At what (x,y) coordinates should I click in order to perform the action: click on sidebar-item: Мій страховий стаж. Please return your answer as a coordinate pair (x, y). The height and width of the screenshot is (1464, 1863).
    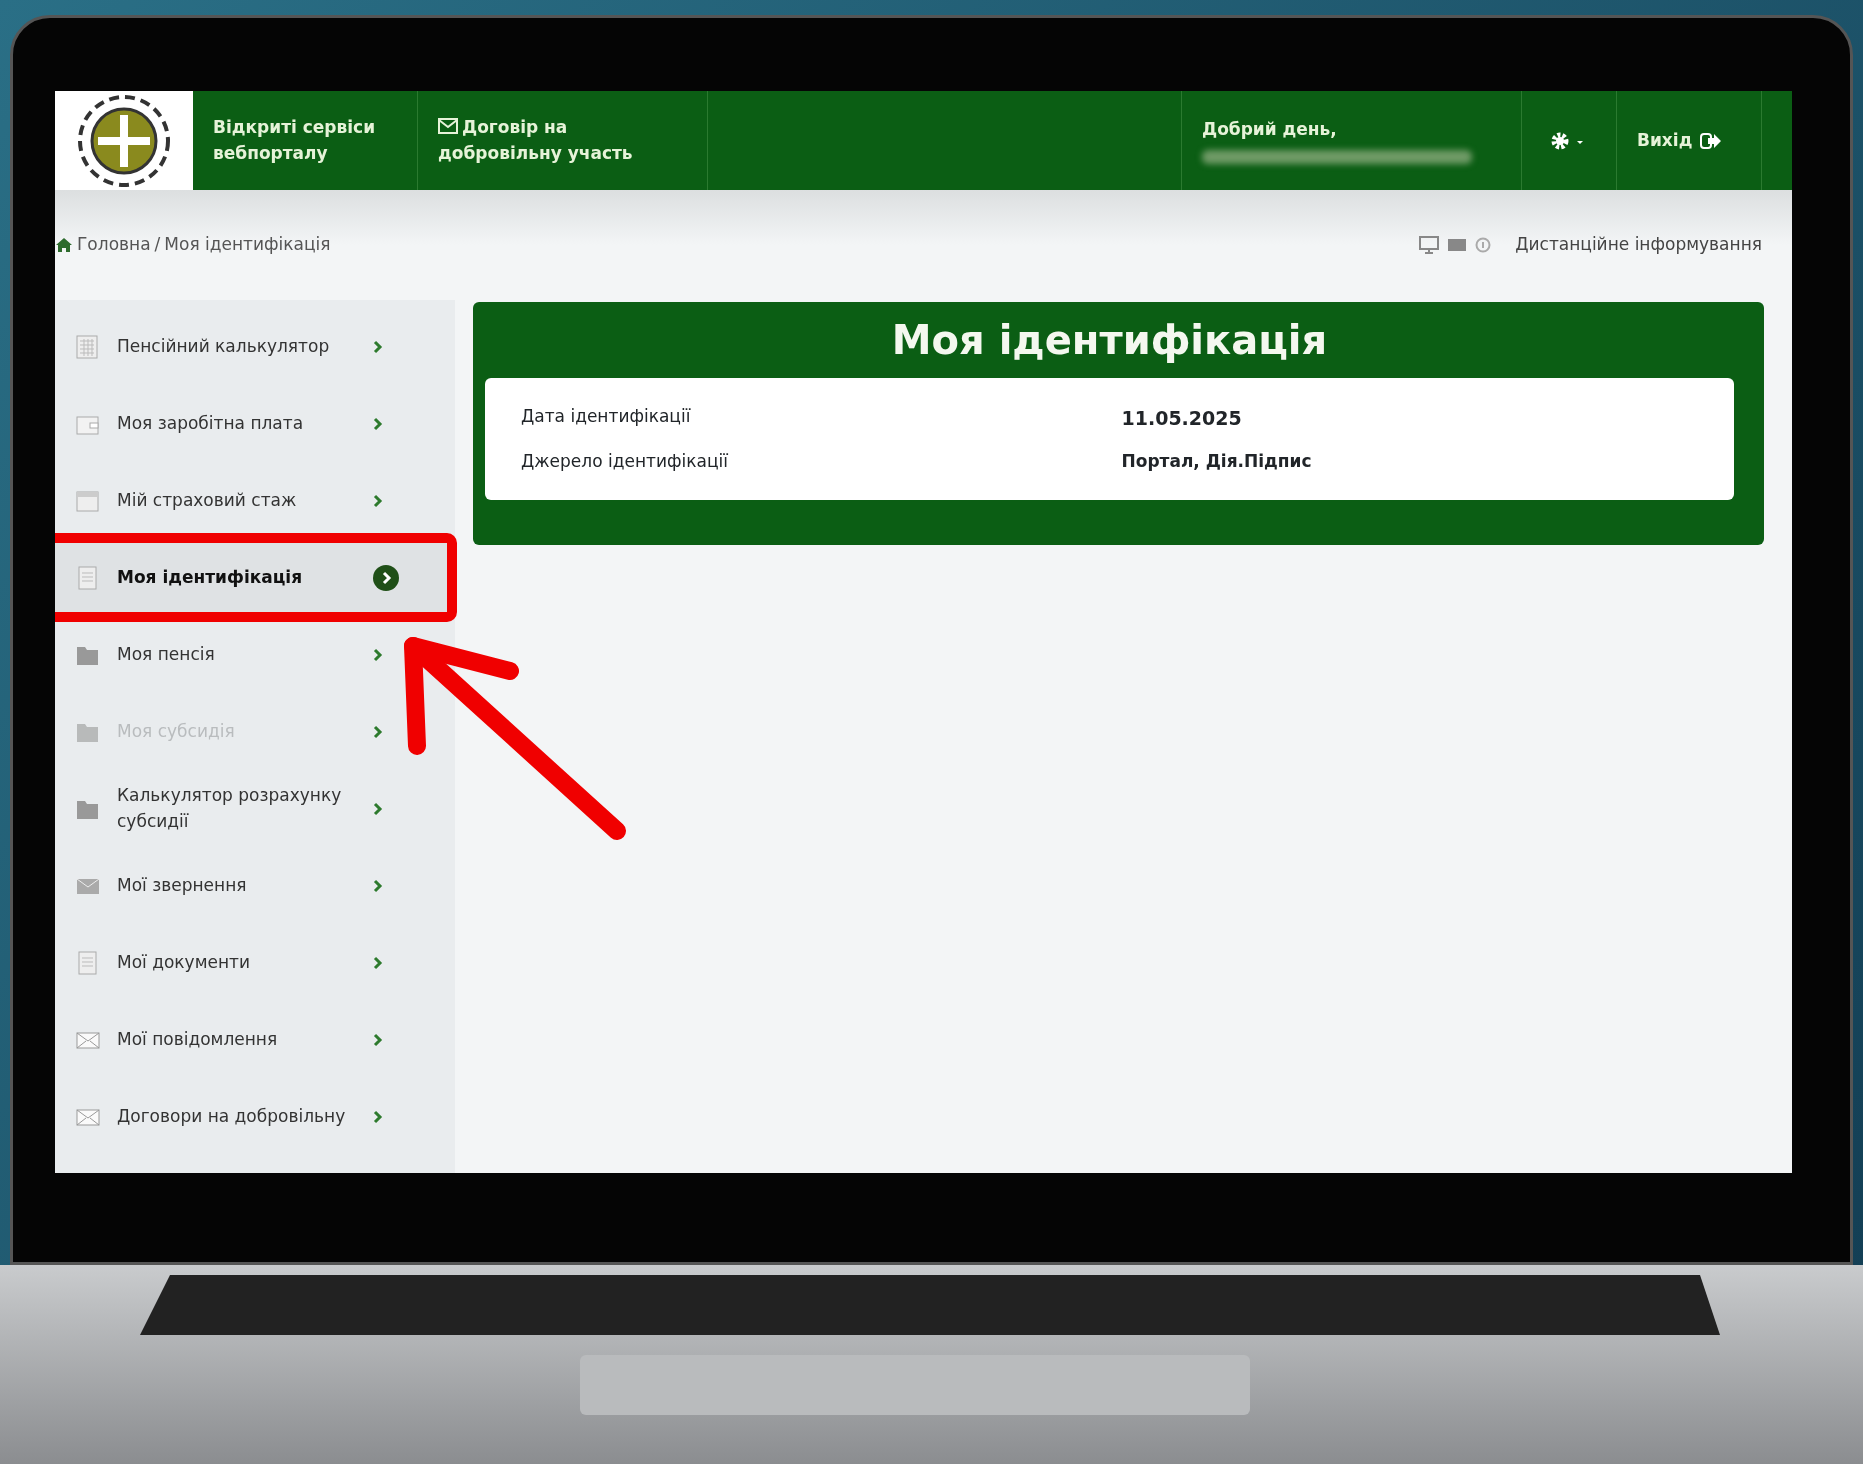
    Looking at the image, I should click on (255, 500).